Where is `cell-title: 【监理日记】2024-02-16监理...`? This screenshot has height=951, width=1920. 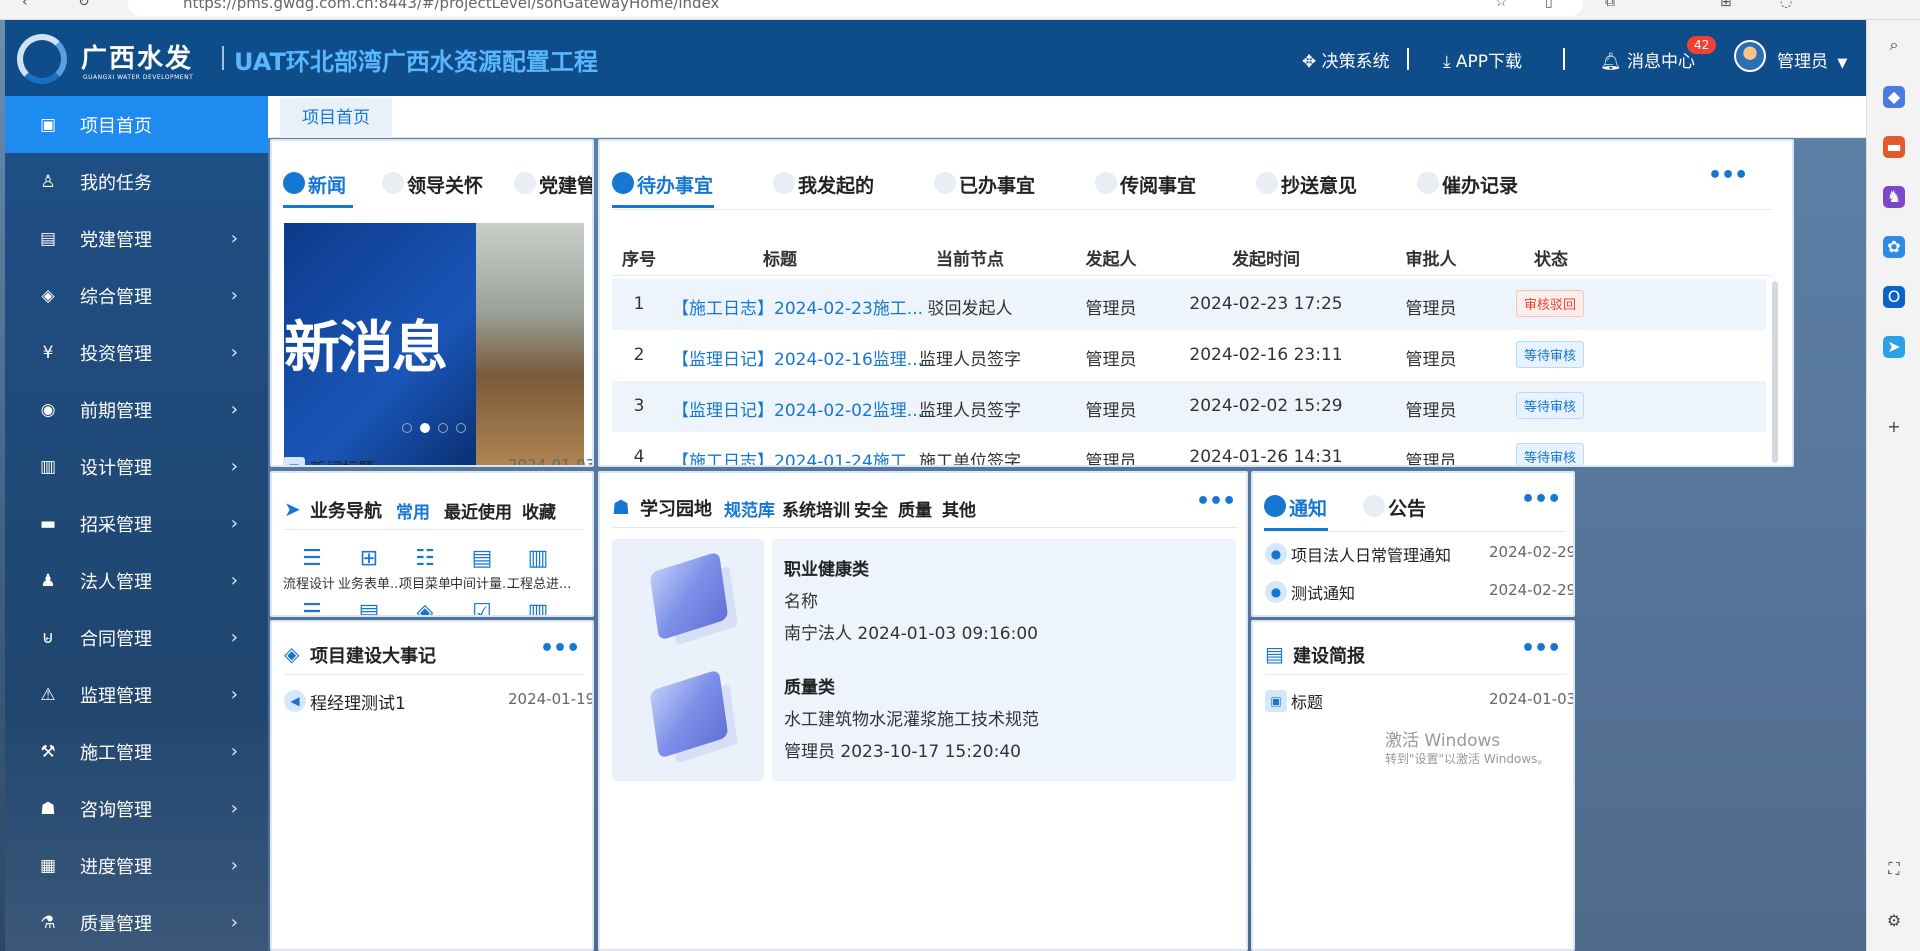
cell-title: 【监理日记】2024-02-16监理... is located at coordinates (797, 357).